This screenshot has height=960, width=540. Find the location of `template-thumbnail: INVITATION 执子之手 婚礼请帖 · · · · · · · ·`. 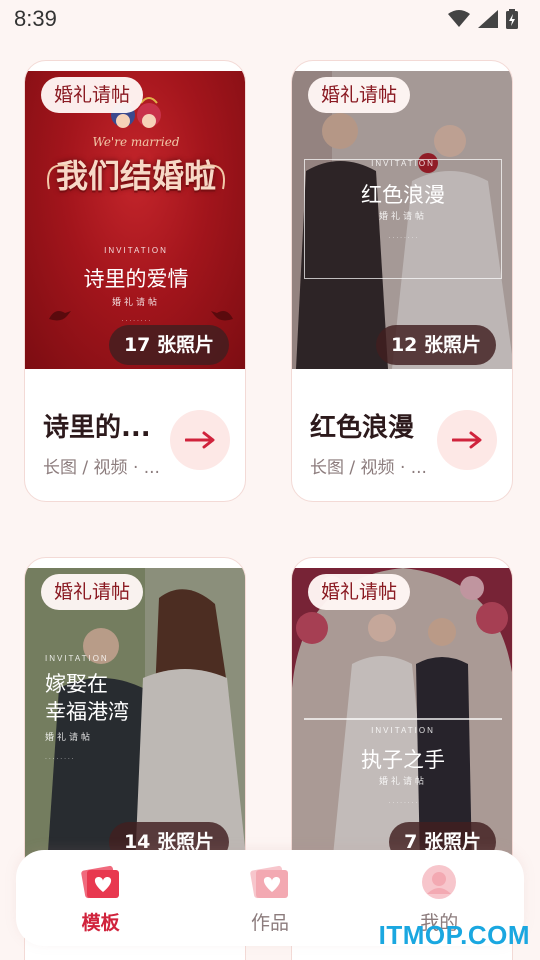

template-thumbnail: INVITATION 执子之手 婚礼请帖 · · · · · · · · is located at coordinates (402, 717).